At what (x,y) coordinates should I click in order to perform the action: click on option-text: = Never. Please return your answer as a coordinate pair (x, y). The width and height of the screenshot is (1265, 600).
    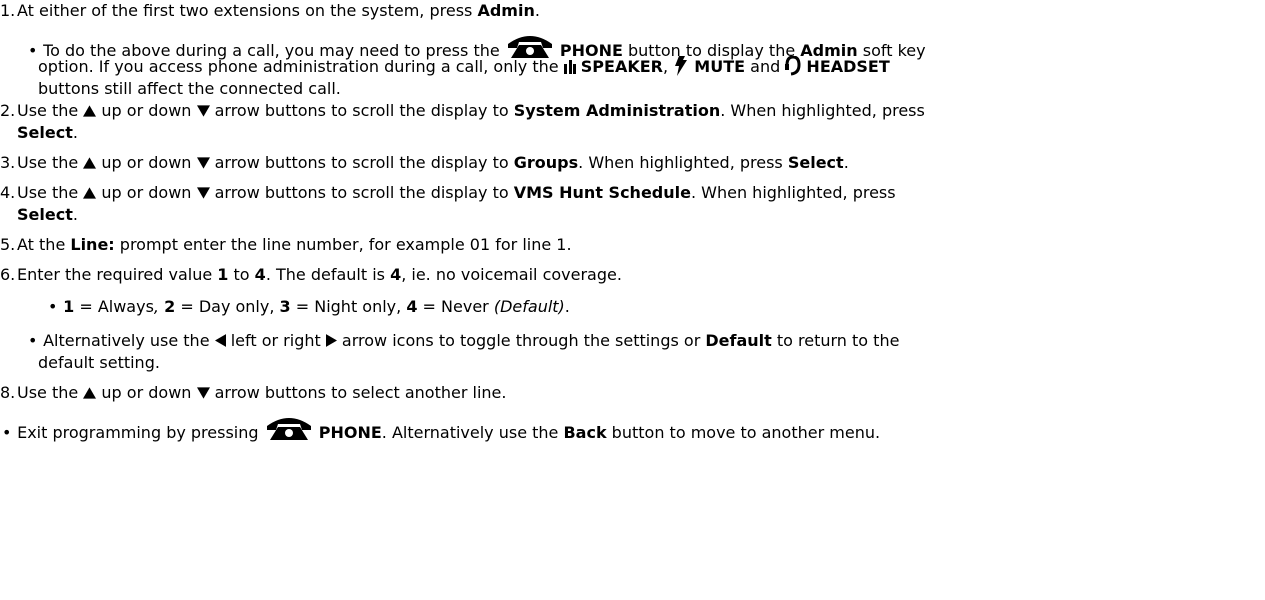
    Looking at the image, I should click on (455, 306).